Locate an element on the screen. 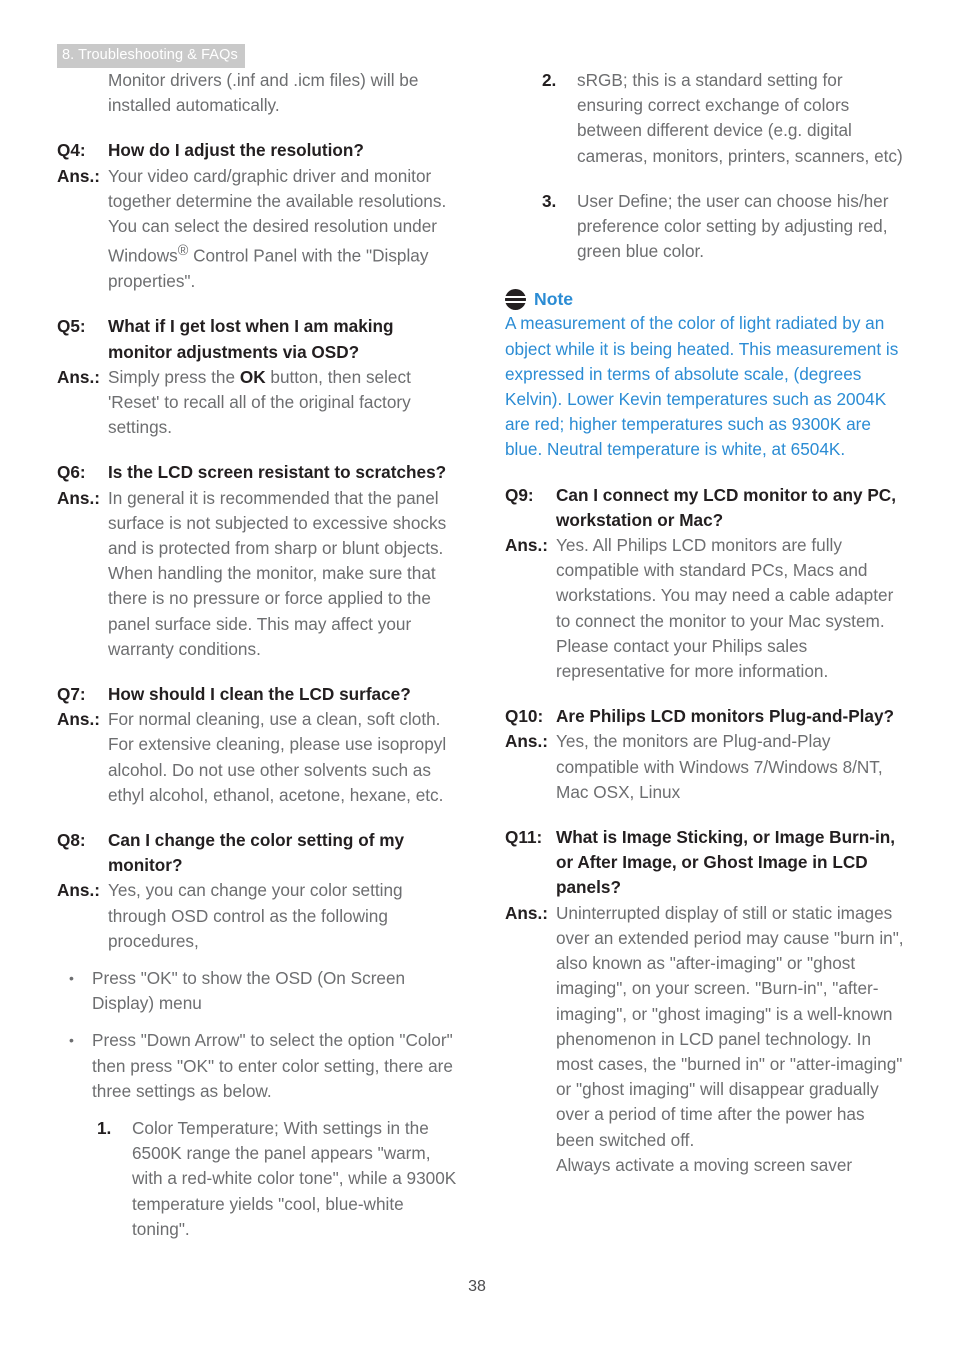 This screenshot has width=954, height=1354. q4-label: Q4: is located at coordinates (71, 150).